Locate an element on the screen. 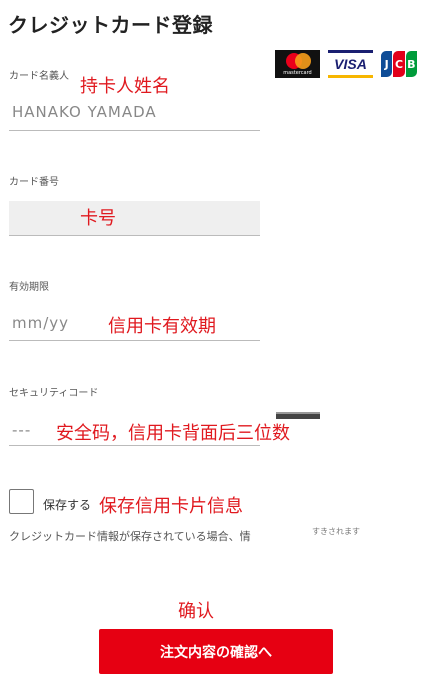  card-holder-annotation: 持卡人姓名 is located at coordinates (125, 86).